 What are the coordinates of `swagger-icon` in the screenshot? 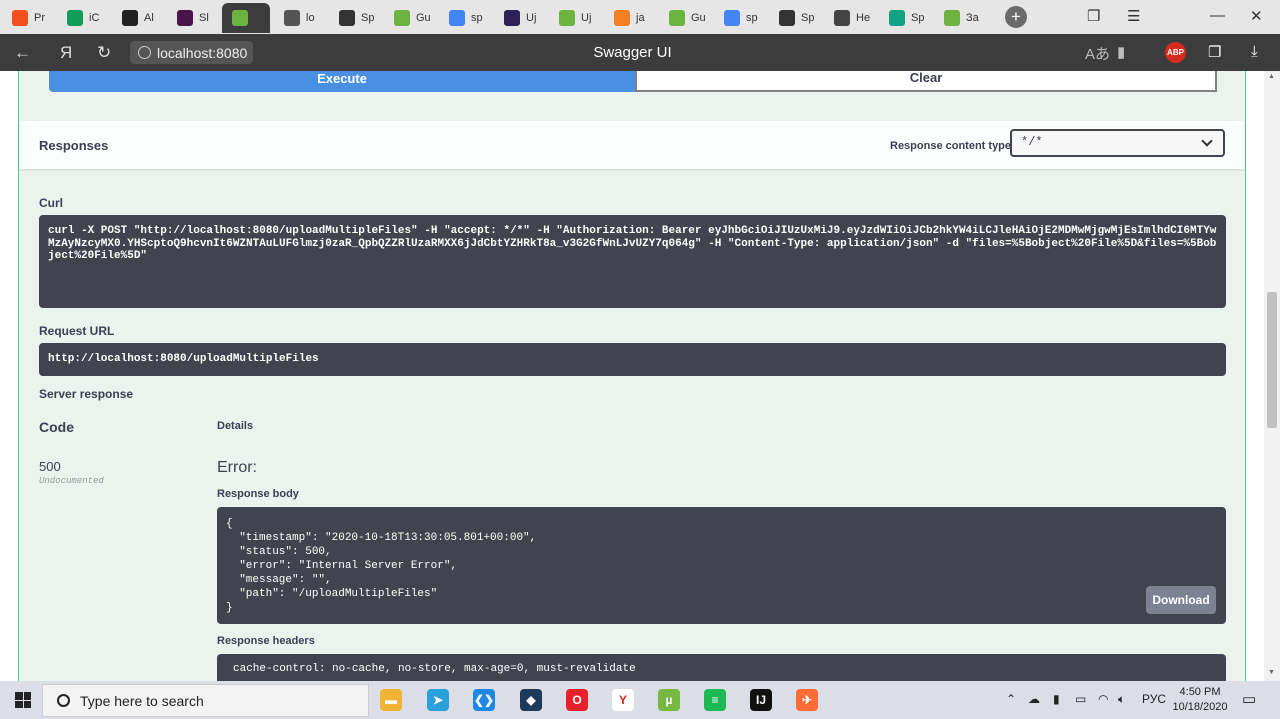 It's located at (347, 18).